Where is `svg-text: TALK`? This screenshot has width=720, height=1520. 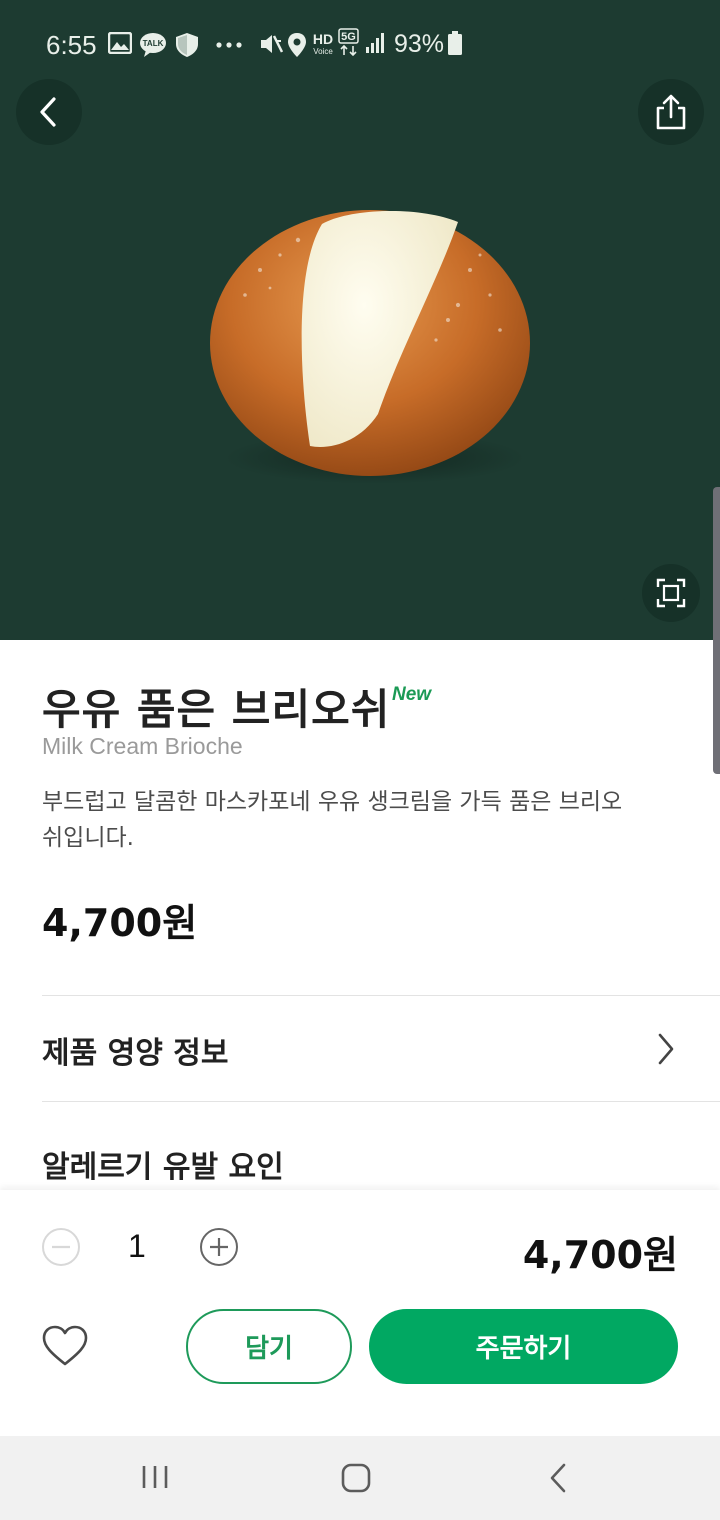 svg-text: TALK is located at coordinates (153, 43).